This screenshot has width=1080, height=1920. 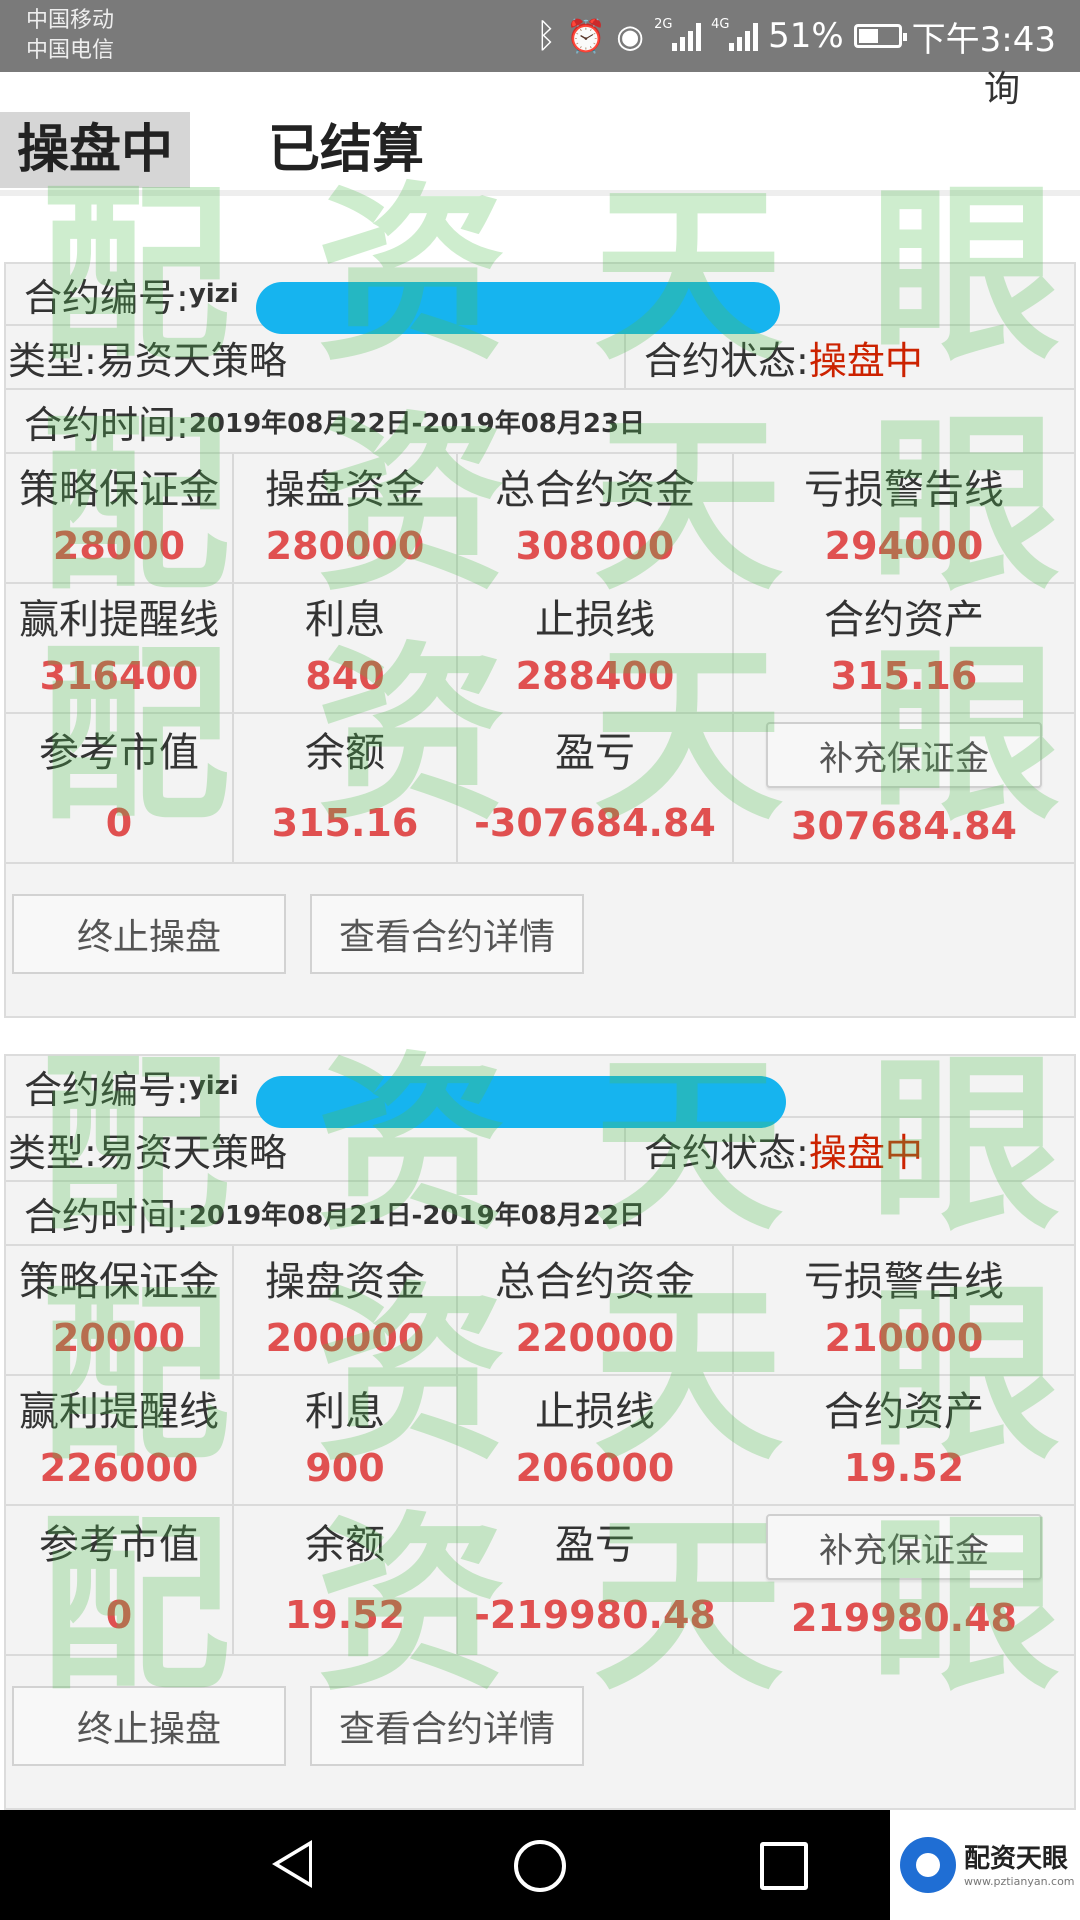 What do you see at coordinates (345, 1412) in the screenshot?
I see `interest-label: 利息` at bounding box center [345, 1412].